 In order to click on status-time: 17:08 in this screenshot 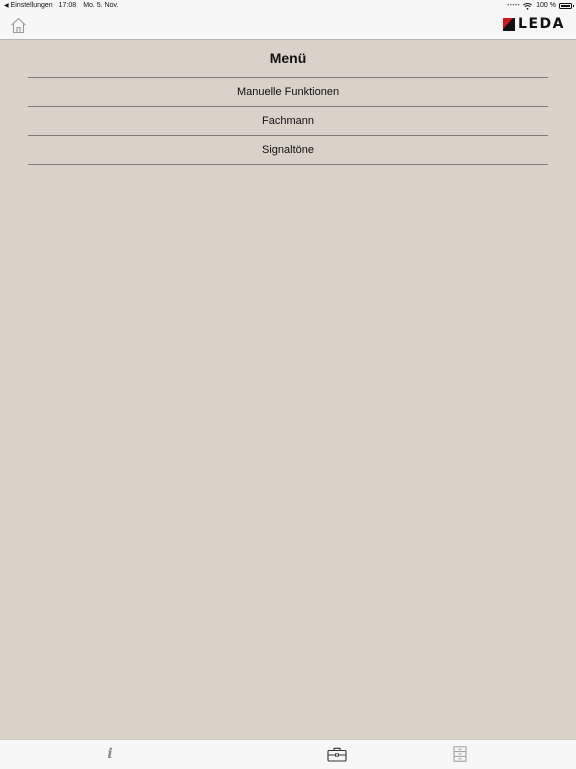, I will do `click(67, 5)`.